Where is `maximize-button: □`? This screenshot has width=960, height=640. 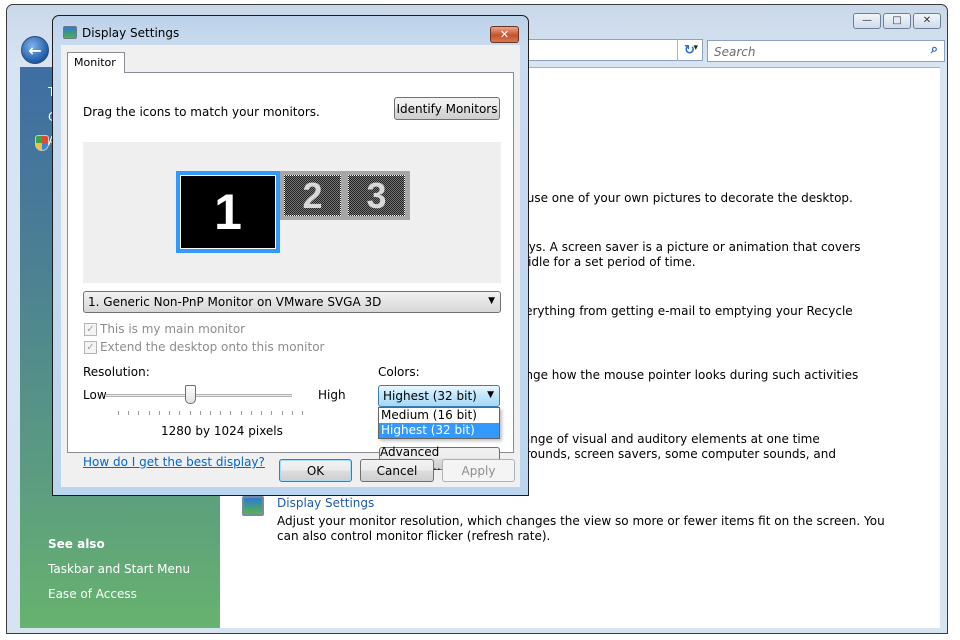
maximize-button: □ is located at coordinates (897, 21).